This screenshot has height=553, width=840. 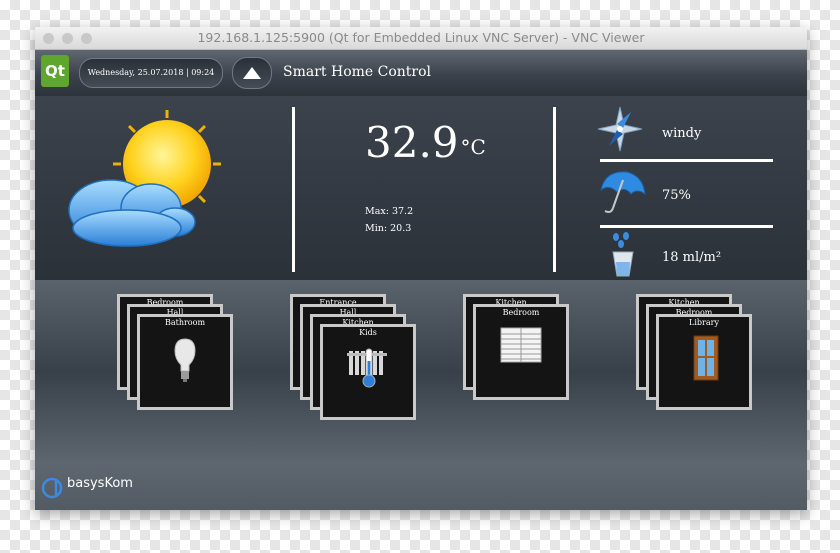 I want to click on room-label: Bedroom, so click(x=521, y=312).